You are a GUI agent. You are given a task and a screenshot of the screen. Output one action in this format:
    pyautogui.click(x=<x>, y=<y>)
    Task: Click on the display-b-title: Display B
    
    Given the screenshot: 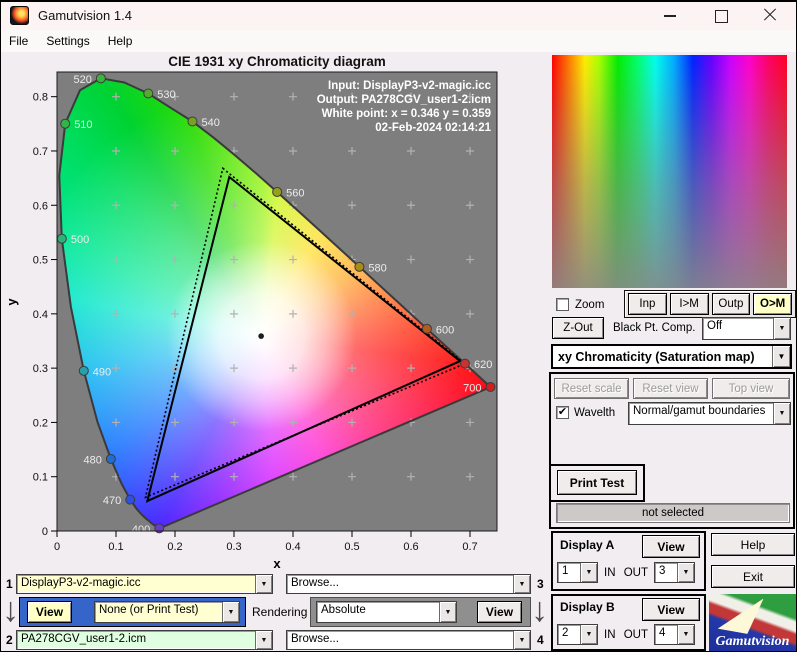 What is the action you would take?
    pyautogui.click(x=587, y=607)
    